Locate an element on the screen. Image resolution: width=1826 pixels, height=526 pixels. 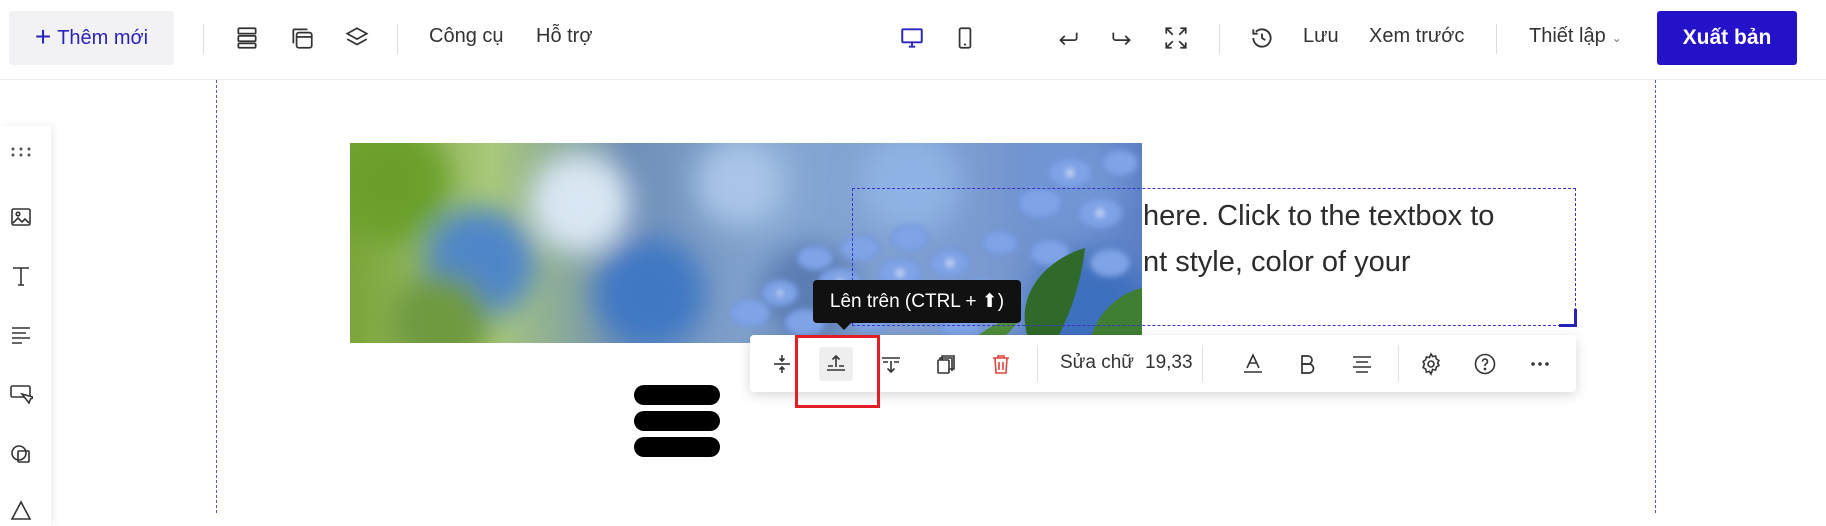
preview-button: Xem trước is located at coordinates (1416, 36).